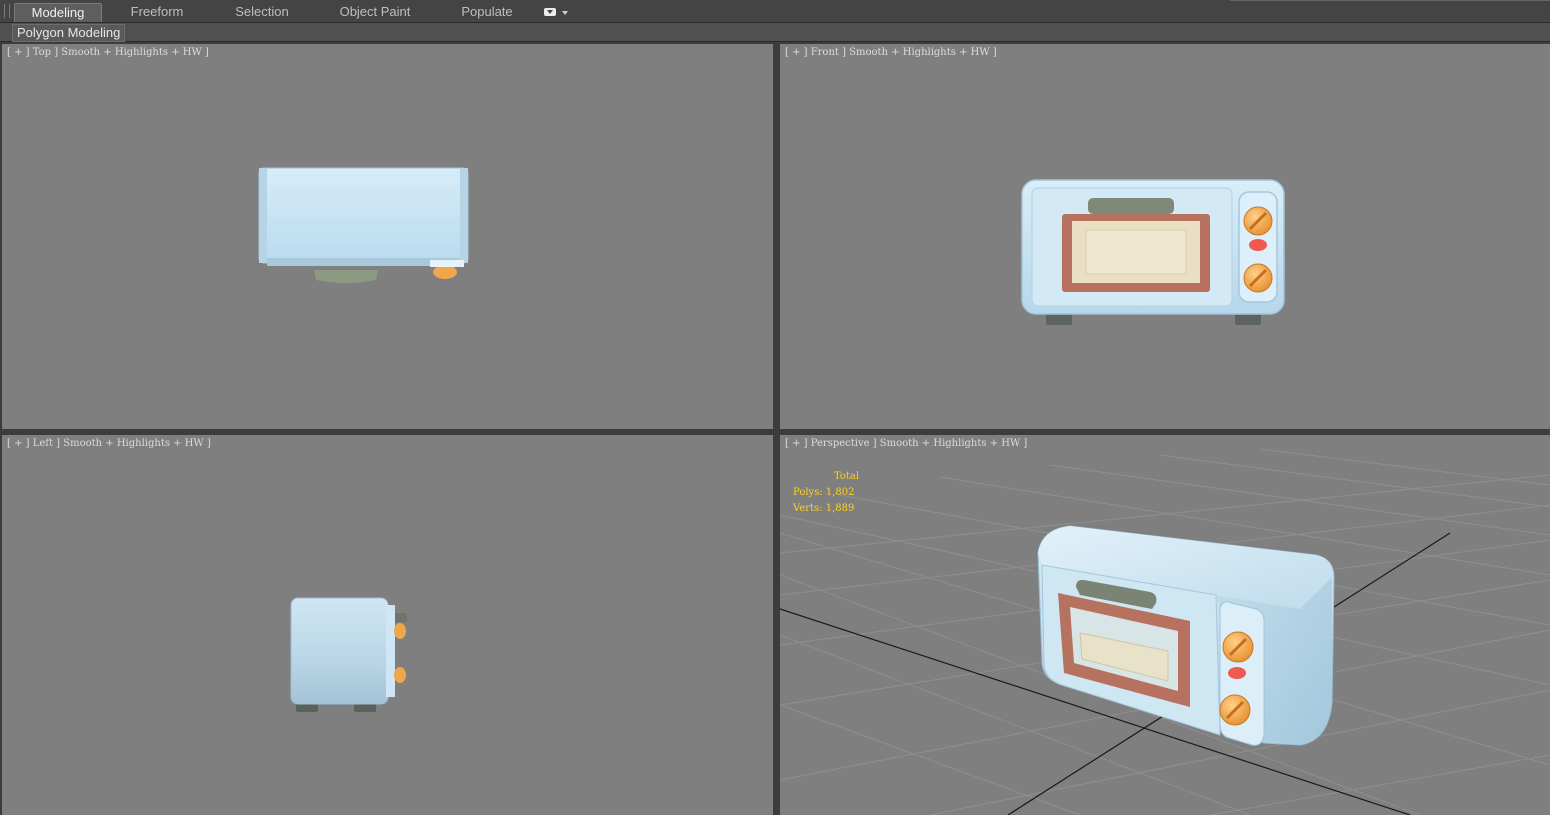 The height and width of the screenshot is (815, 1550). I want to click on knob-panel-shape, so click(447, 263).